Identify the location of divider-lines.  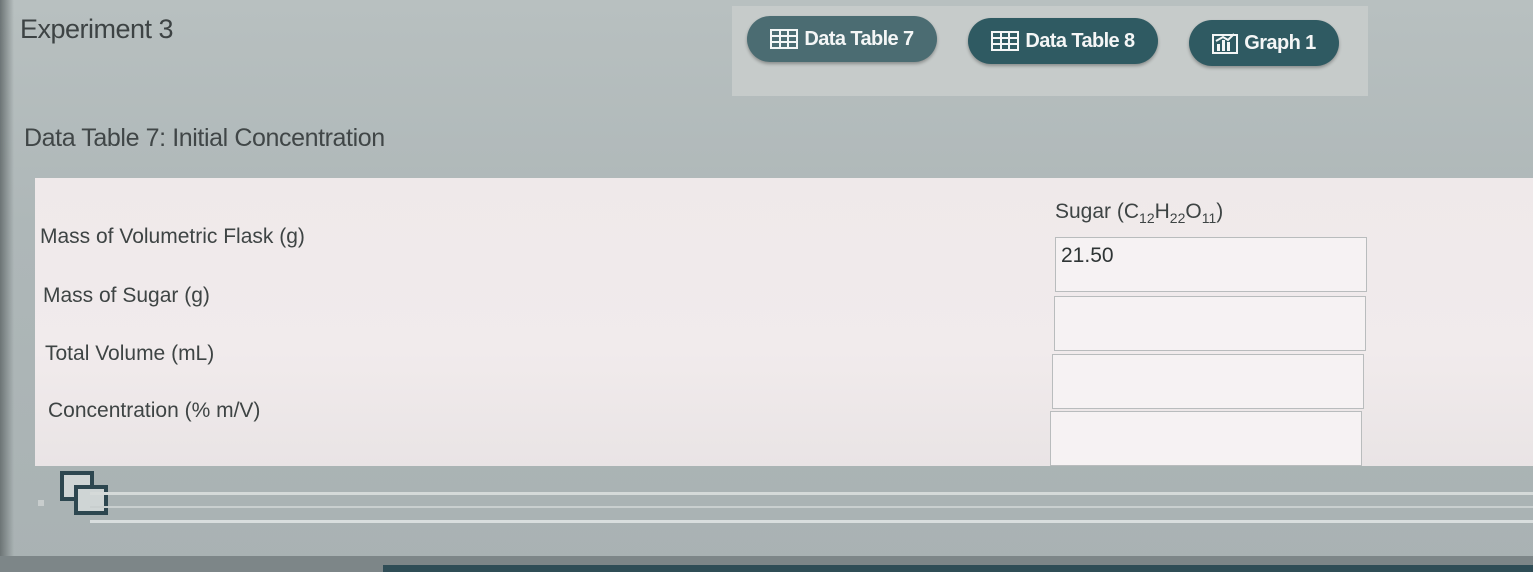
(811, 506).